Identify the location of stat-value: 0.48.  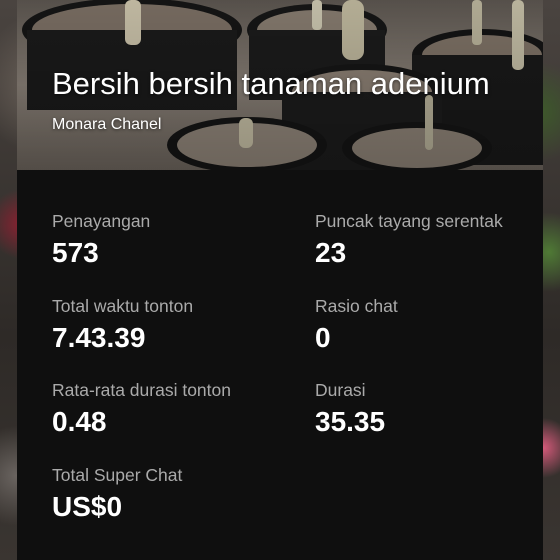
(79, 421).